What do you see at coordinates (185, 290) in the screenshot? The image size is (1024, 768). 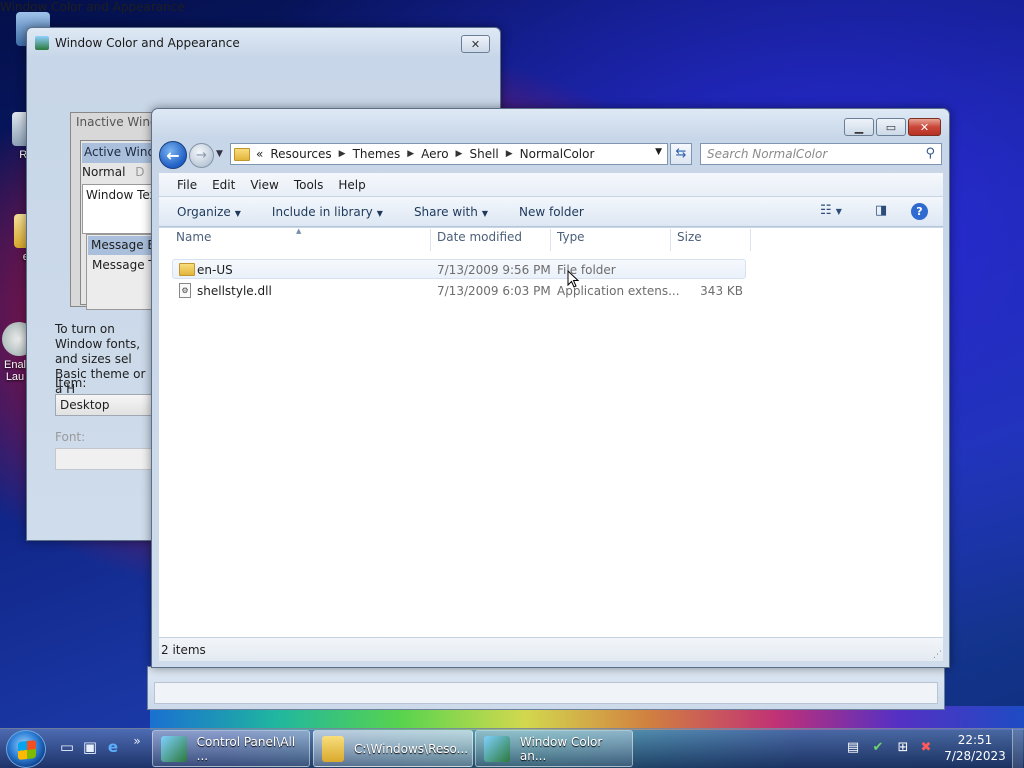 I see `dll-file-icon: ⚙` at bounding box center [185, 290].